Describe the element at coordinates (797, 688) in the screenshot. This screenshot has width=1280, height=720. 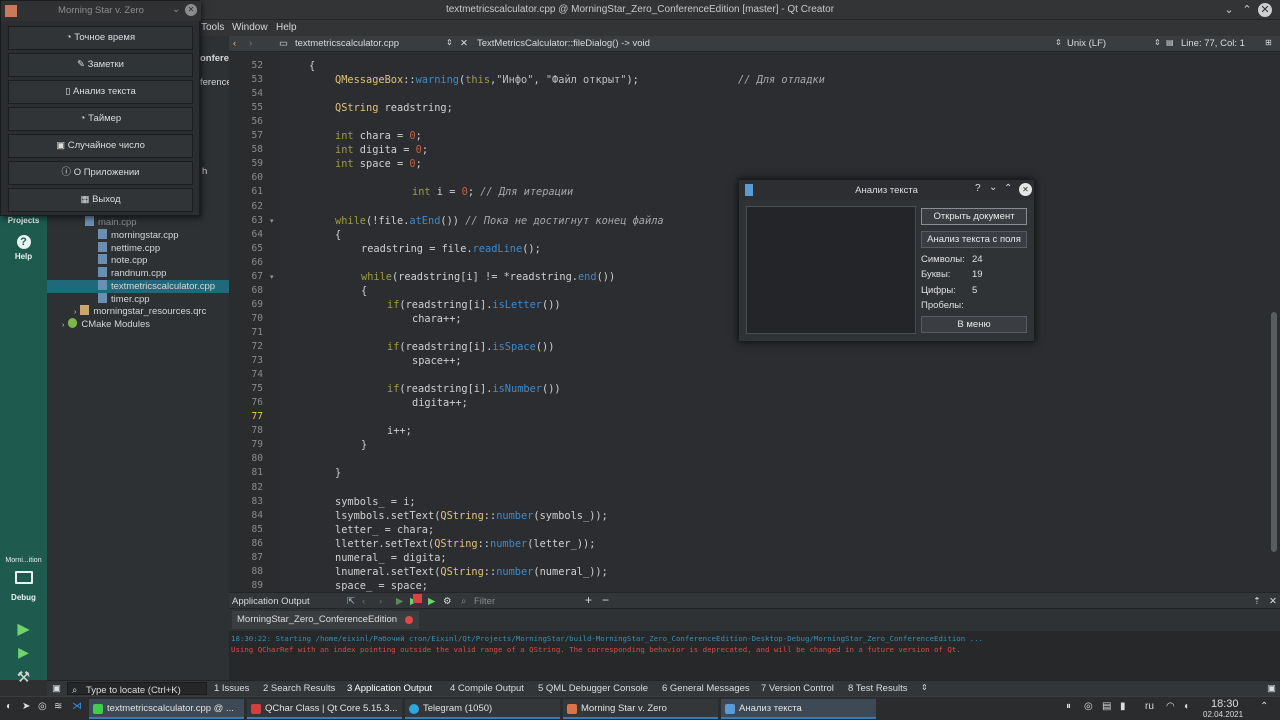
I see `status-tab-vcs: 7 Version Control` at that location.